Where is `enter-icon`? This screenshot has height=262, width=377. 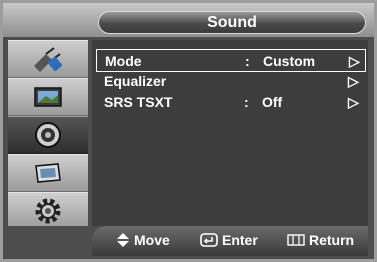
enter-icon is located at coordinates (209, 240).